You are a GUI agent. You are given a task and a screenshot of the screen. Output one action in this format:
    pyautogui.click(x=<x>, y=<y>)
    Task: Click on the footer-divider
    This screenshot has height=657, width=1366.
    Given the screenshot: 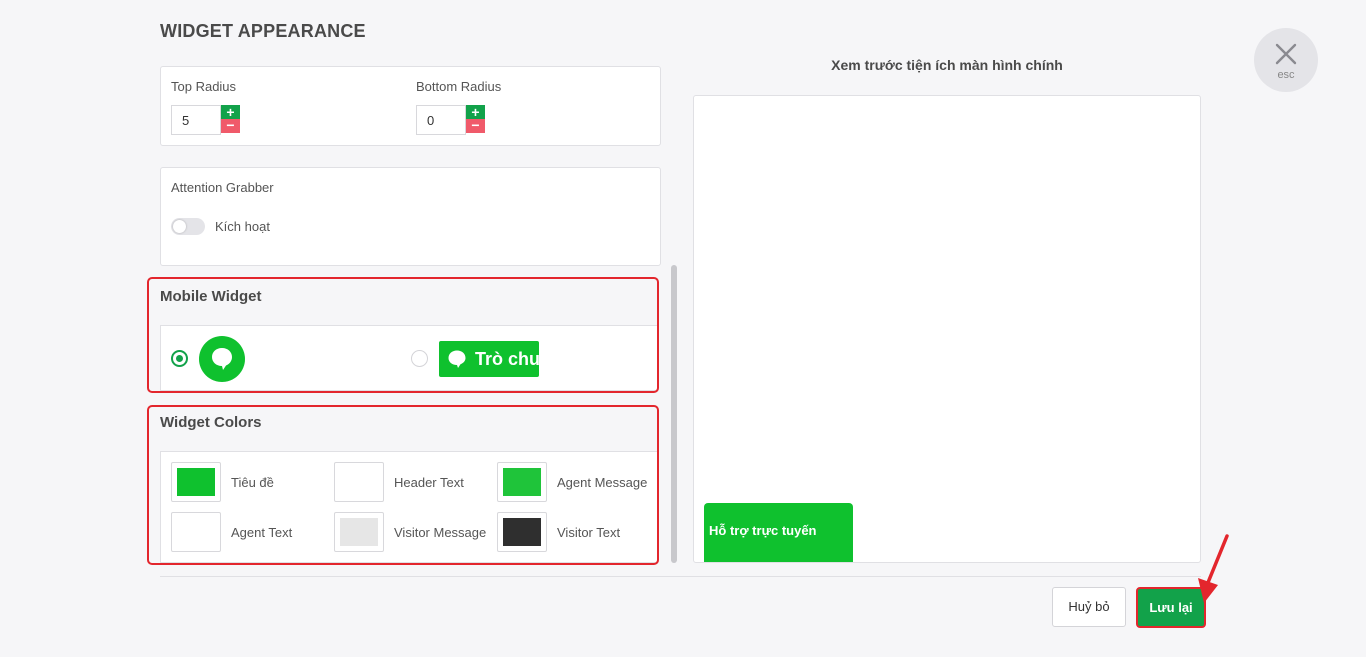 What is the action you would take?
    pyautogui.click(x=680, y=576)
    